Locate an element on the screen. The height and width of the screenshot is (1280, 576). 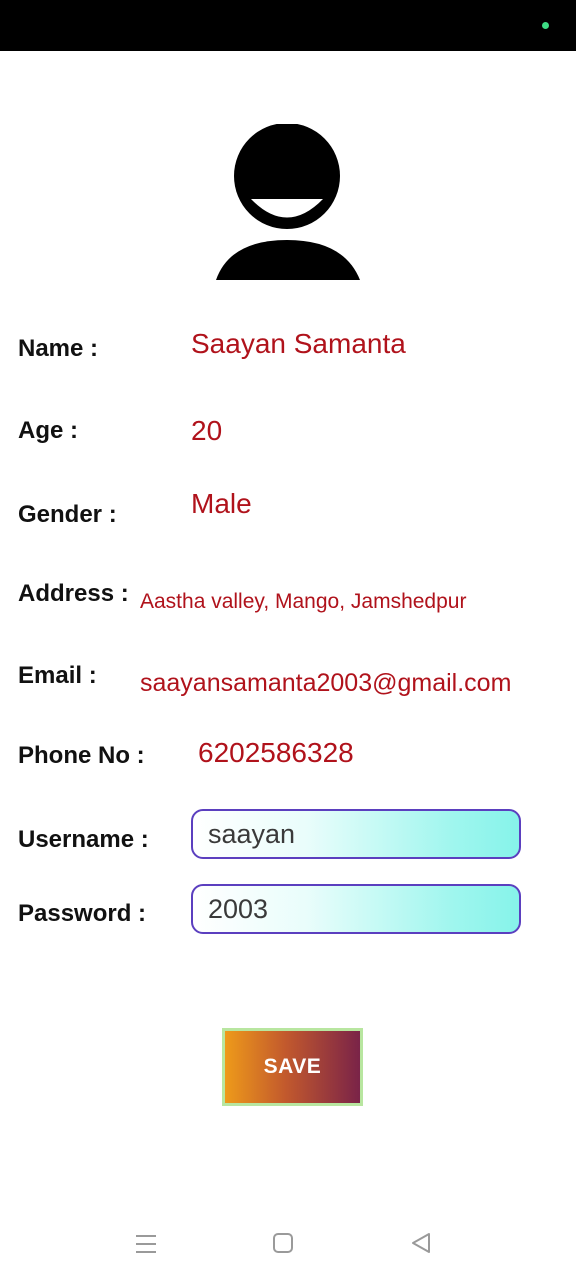
gender-value: Male is located at coordinates (221, 503).